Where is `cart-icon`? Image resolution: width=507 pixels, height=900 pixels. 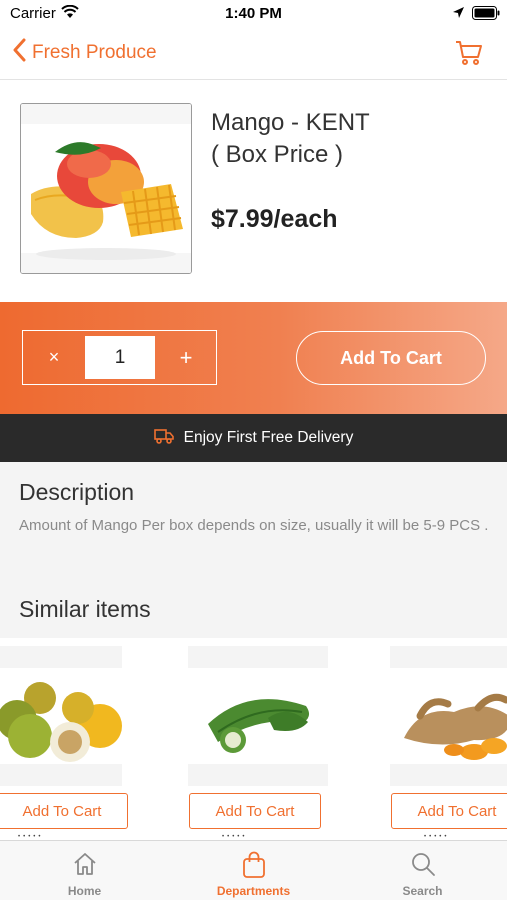
cart-icon is located at coordinates (469, 55).